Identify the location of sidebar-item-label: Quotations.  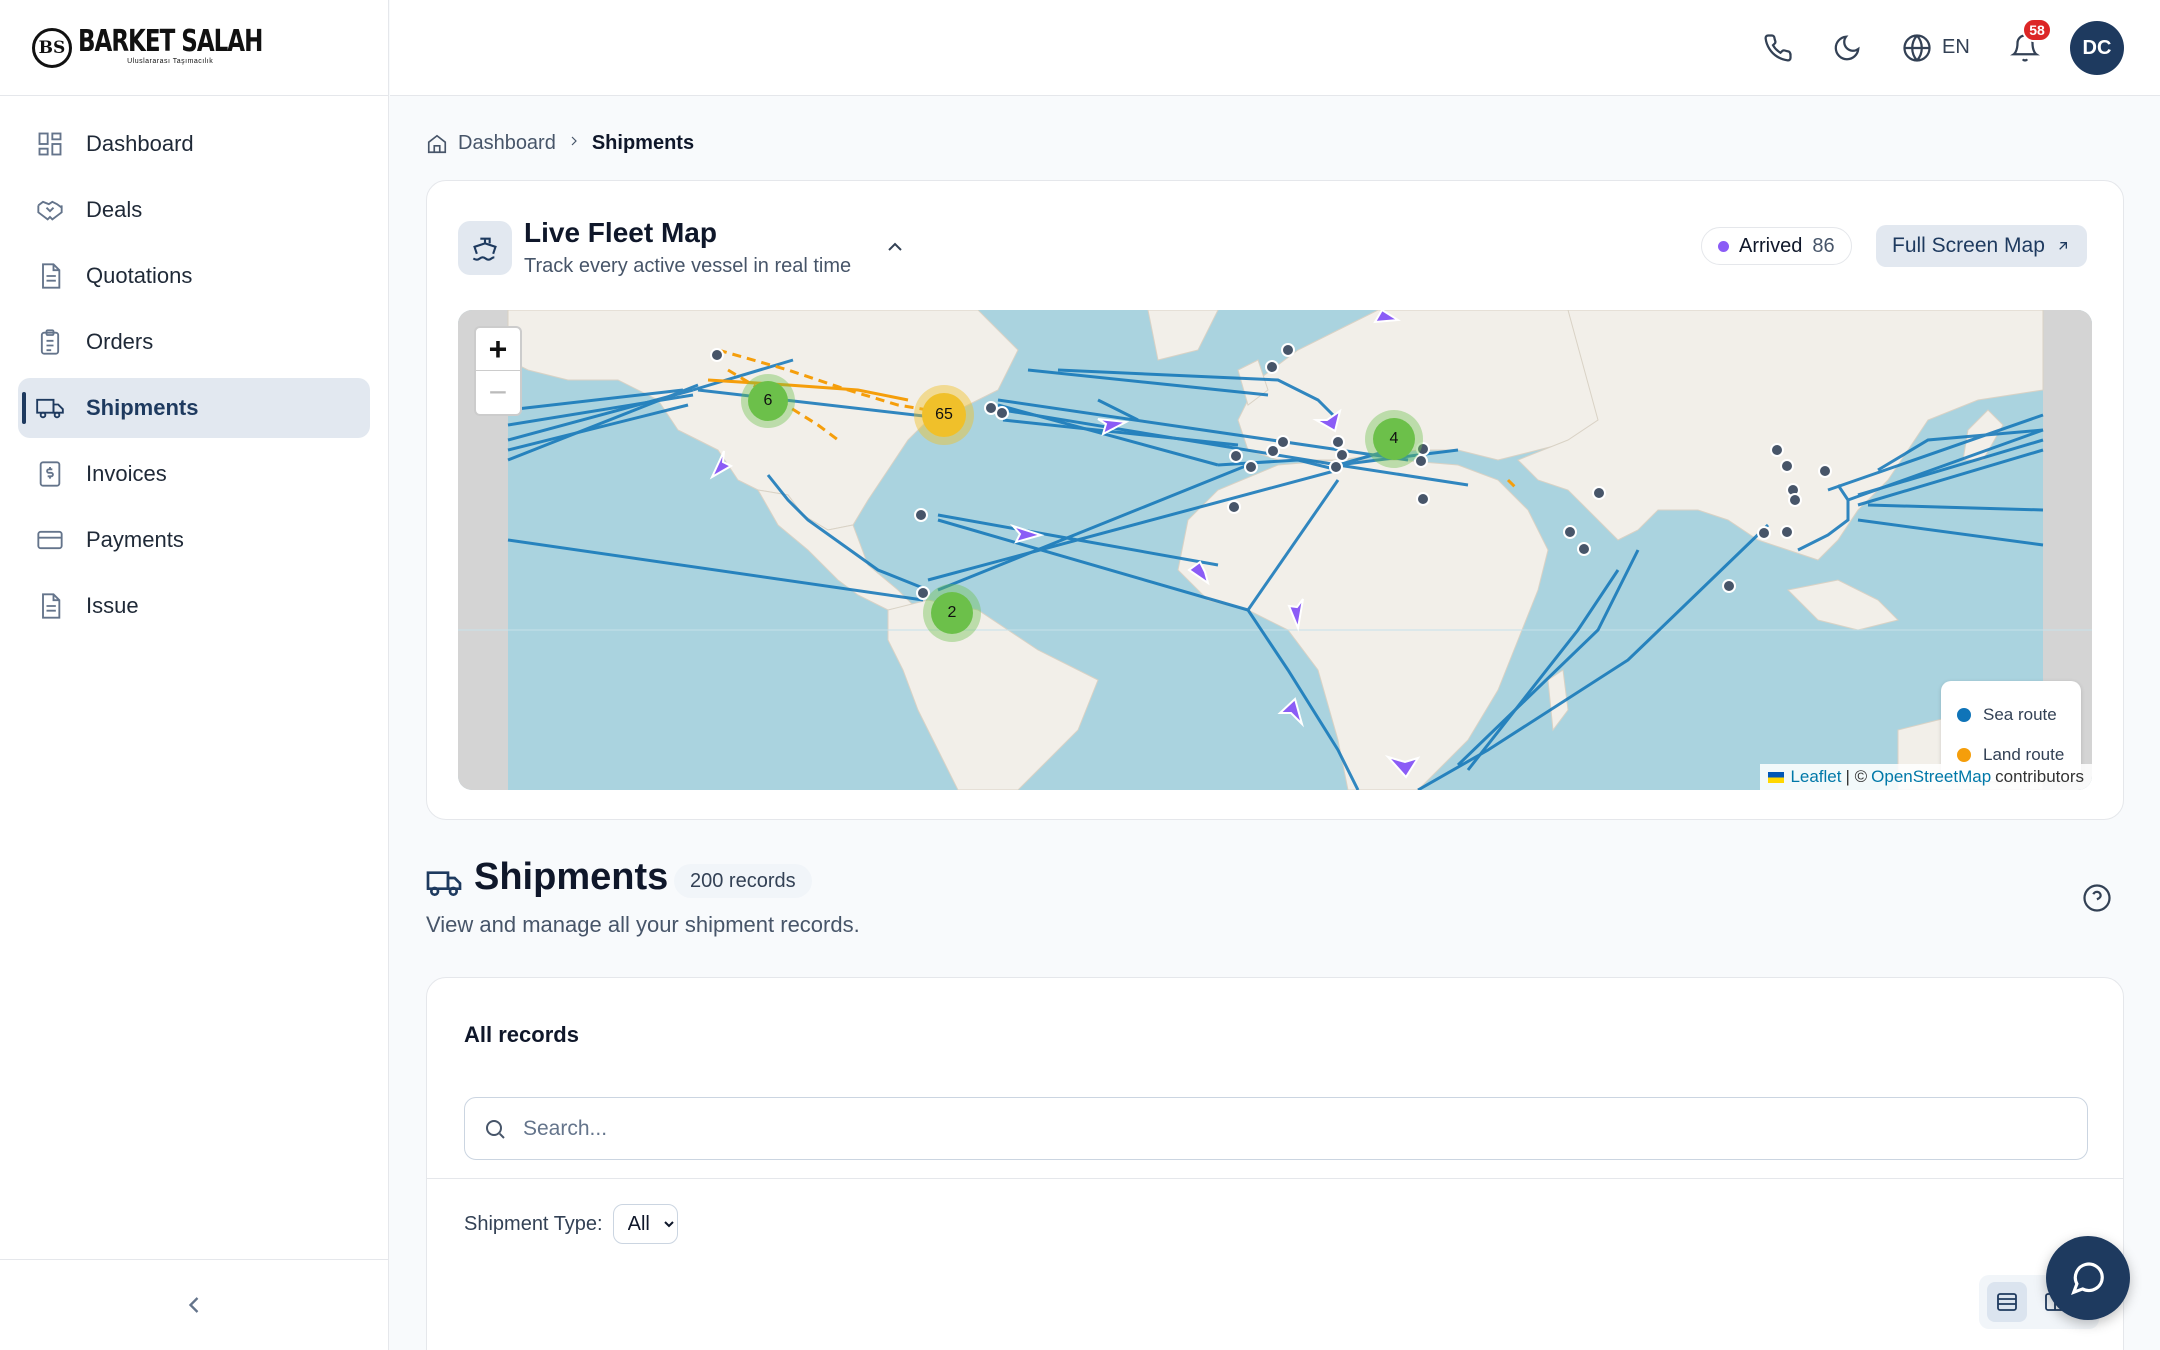
(139, 275).